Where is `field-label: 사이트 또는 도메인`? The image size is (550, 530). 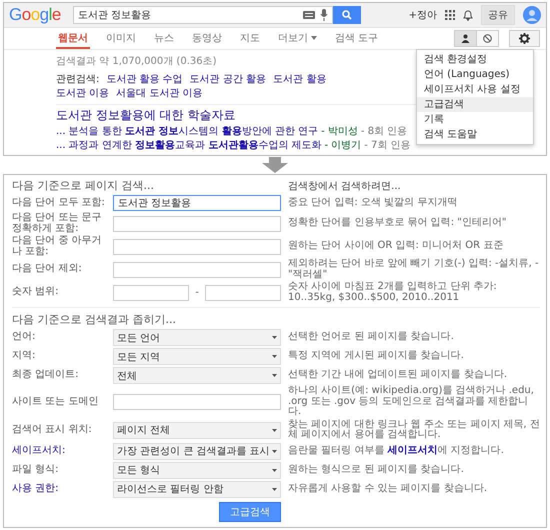
field-label: 사이트 또는 도메인 is located at coordinates (56, 401).